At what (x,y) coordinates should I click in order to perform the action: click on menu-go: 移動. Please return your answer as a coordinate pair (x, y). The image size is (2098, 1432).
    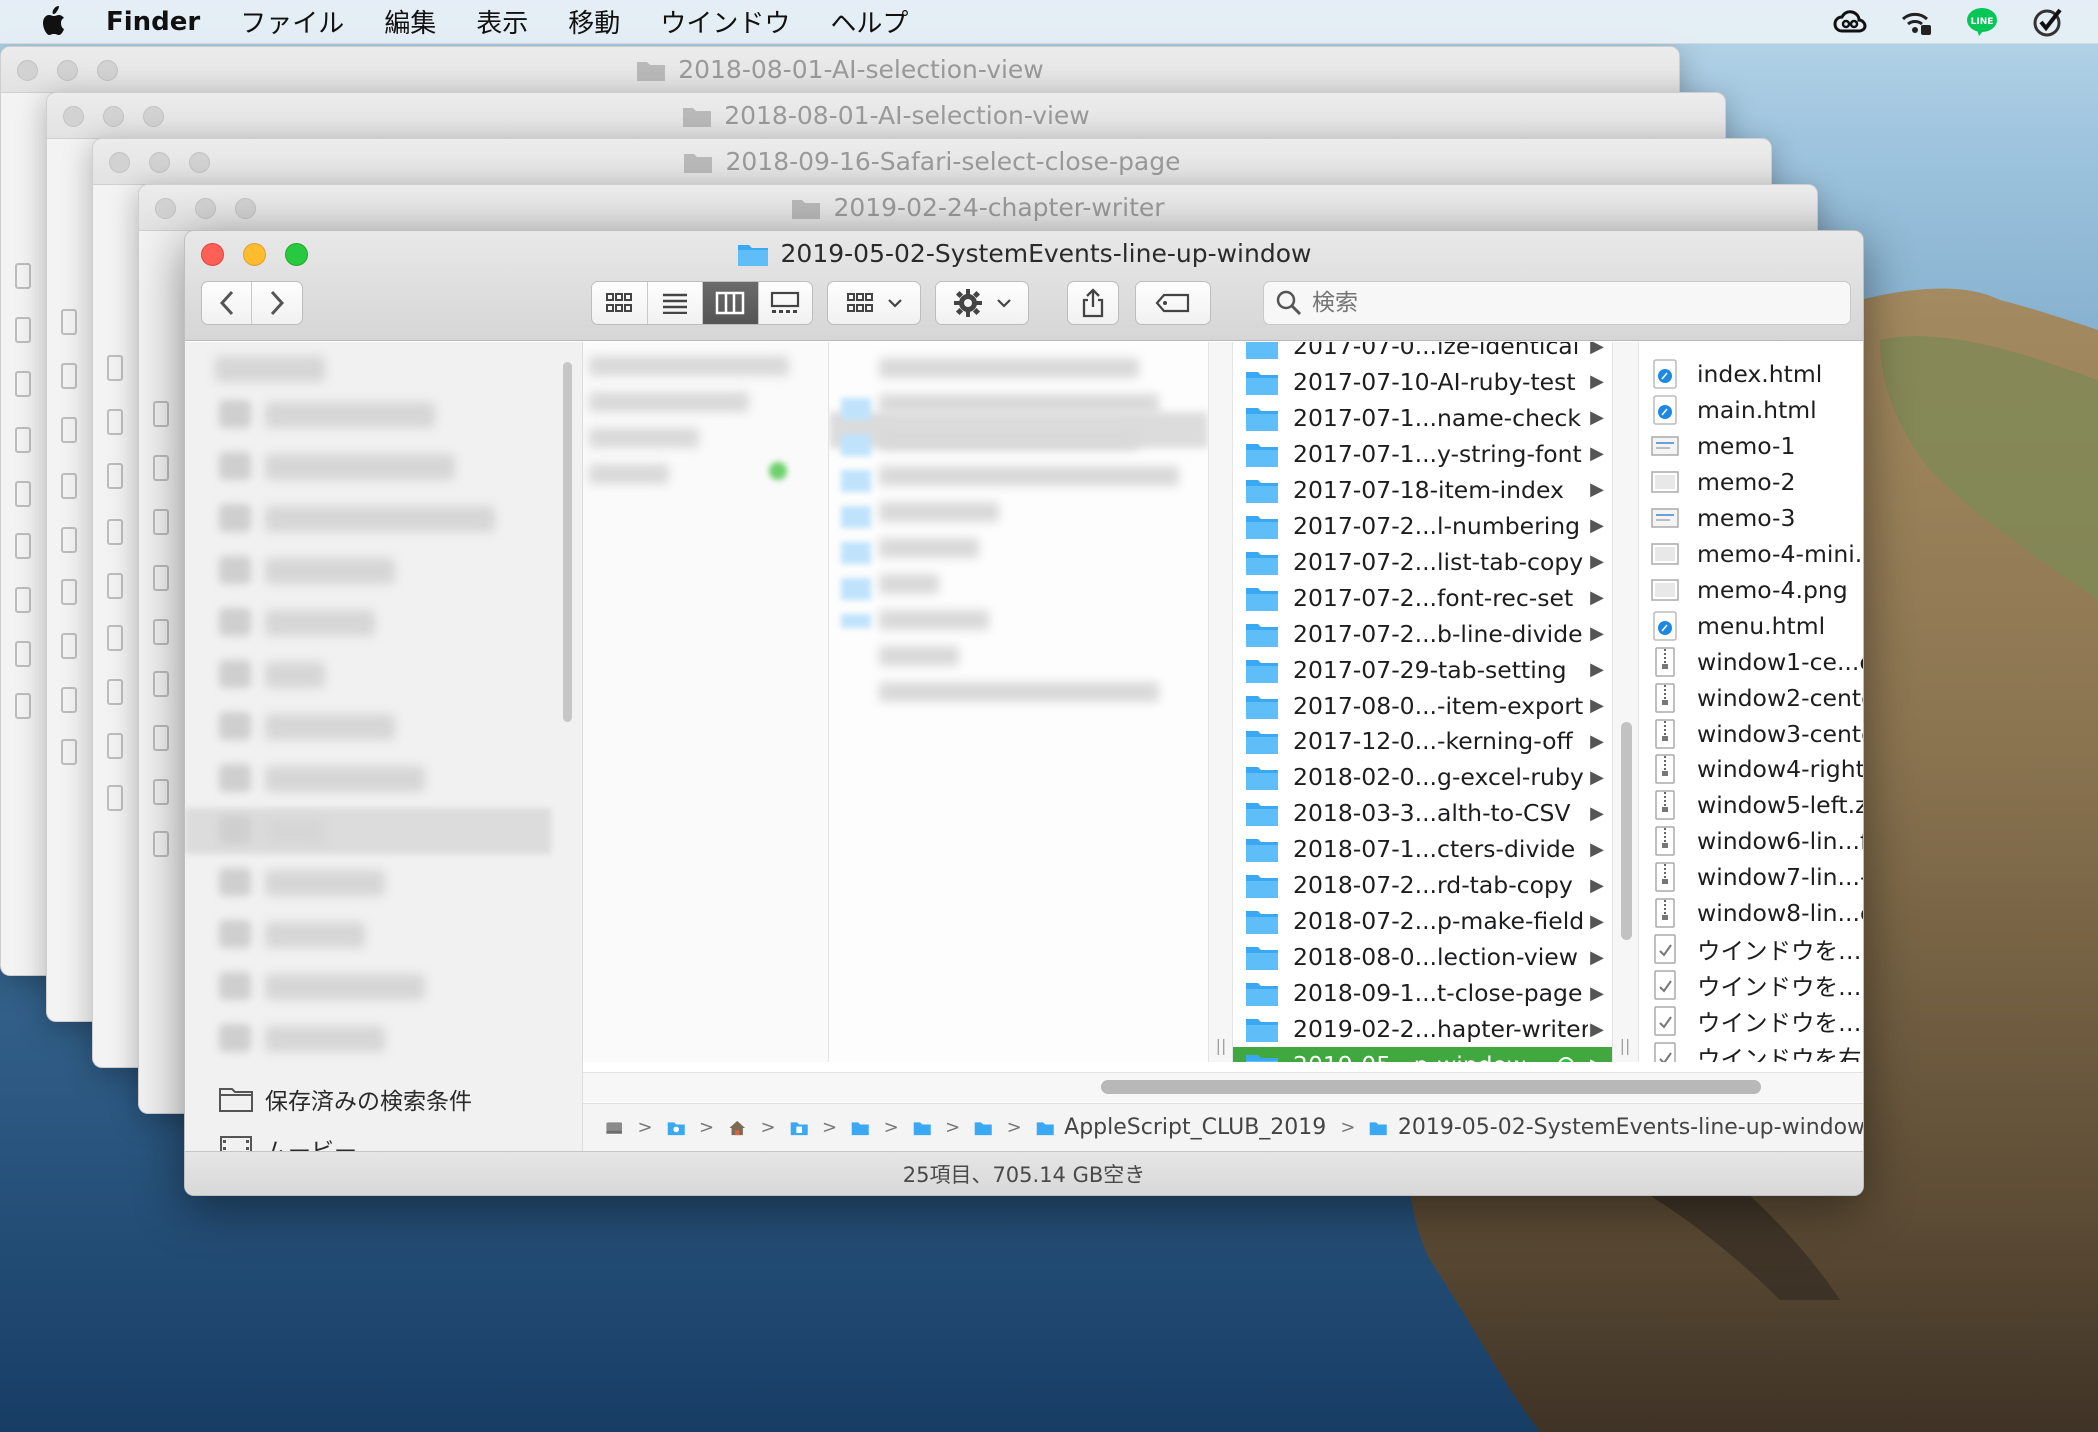
    Looking at the image, I should click on (594, 21).